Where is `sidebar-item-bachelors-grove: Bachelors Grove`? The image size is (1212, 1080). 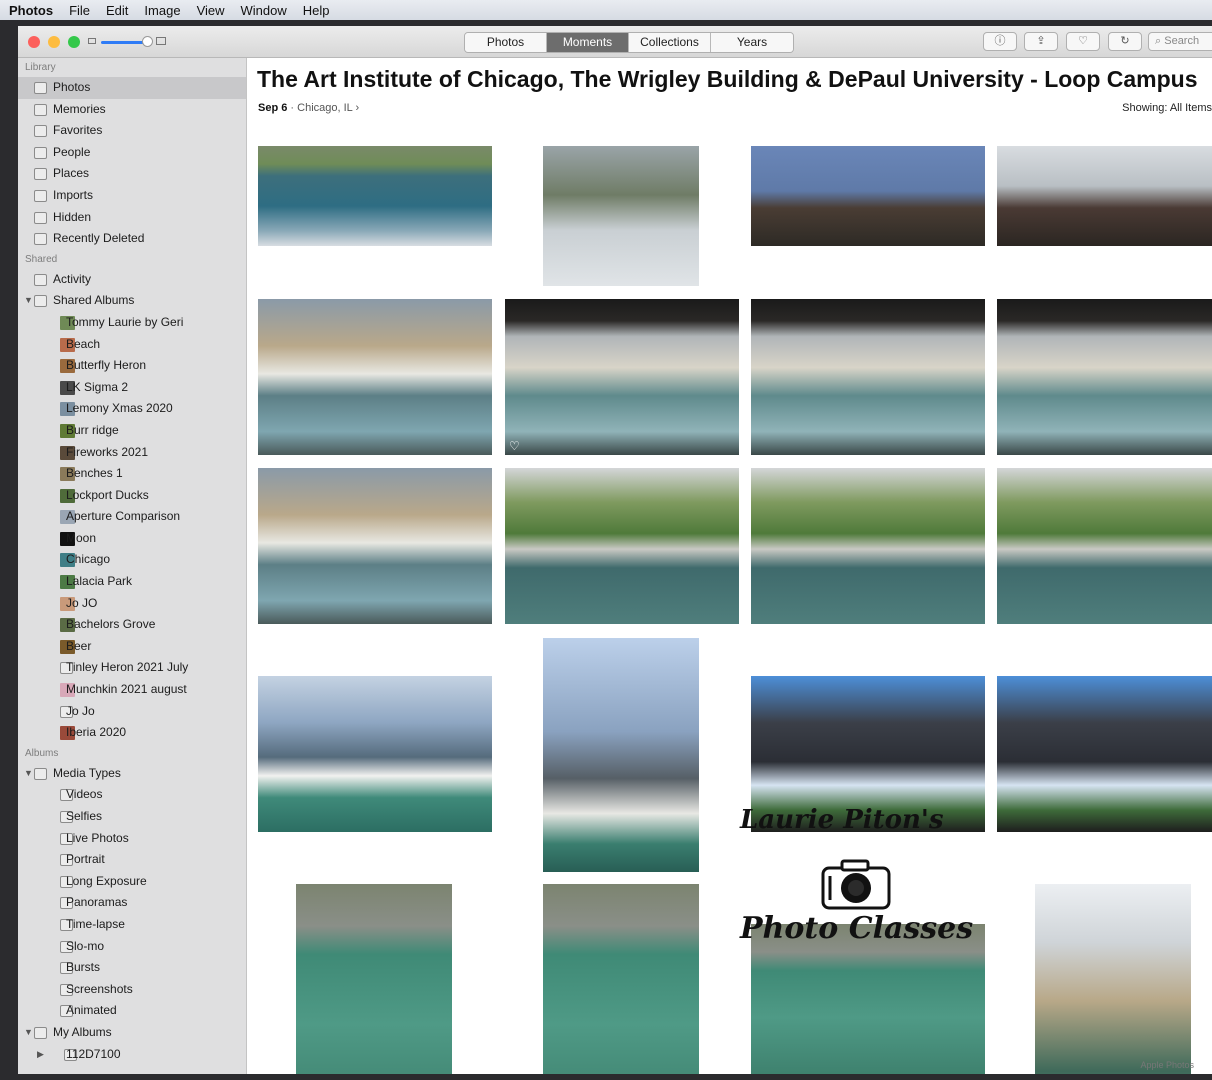
sidebar-item-bachelors-grove: Bachelors Grove is located at coordinates (132, 625).